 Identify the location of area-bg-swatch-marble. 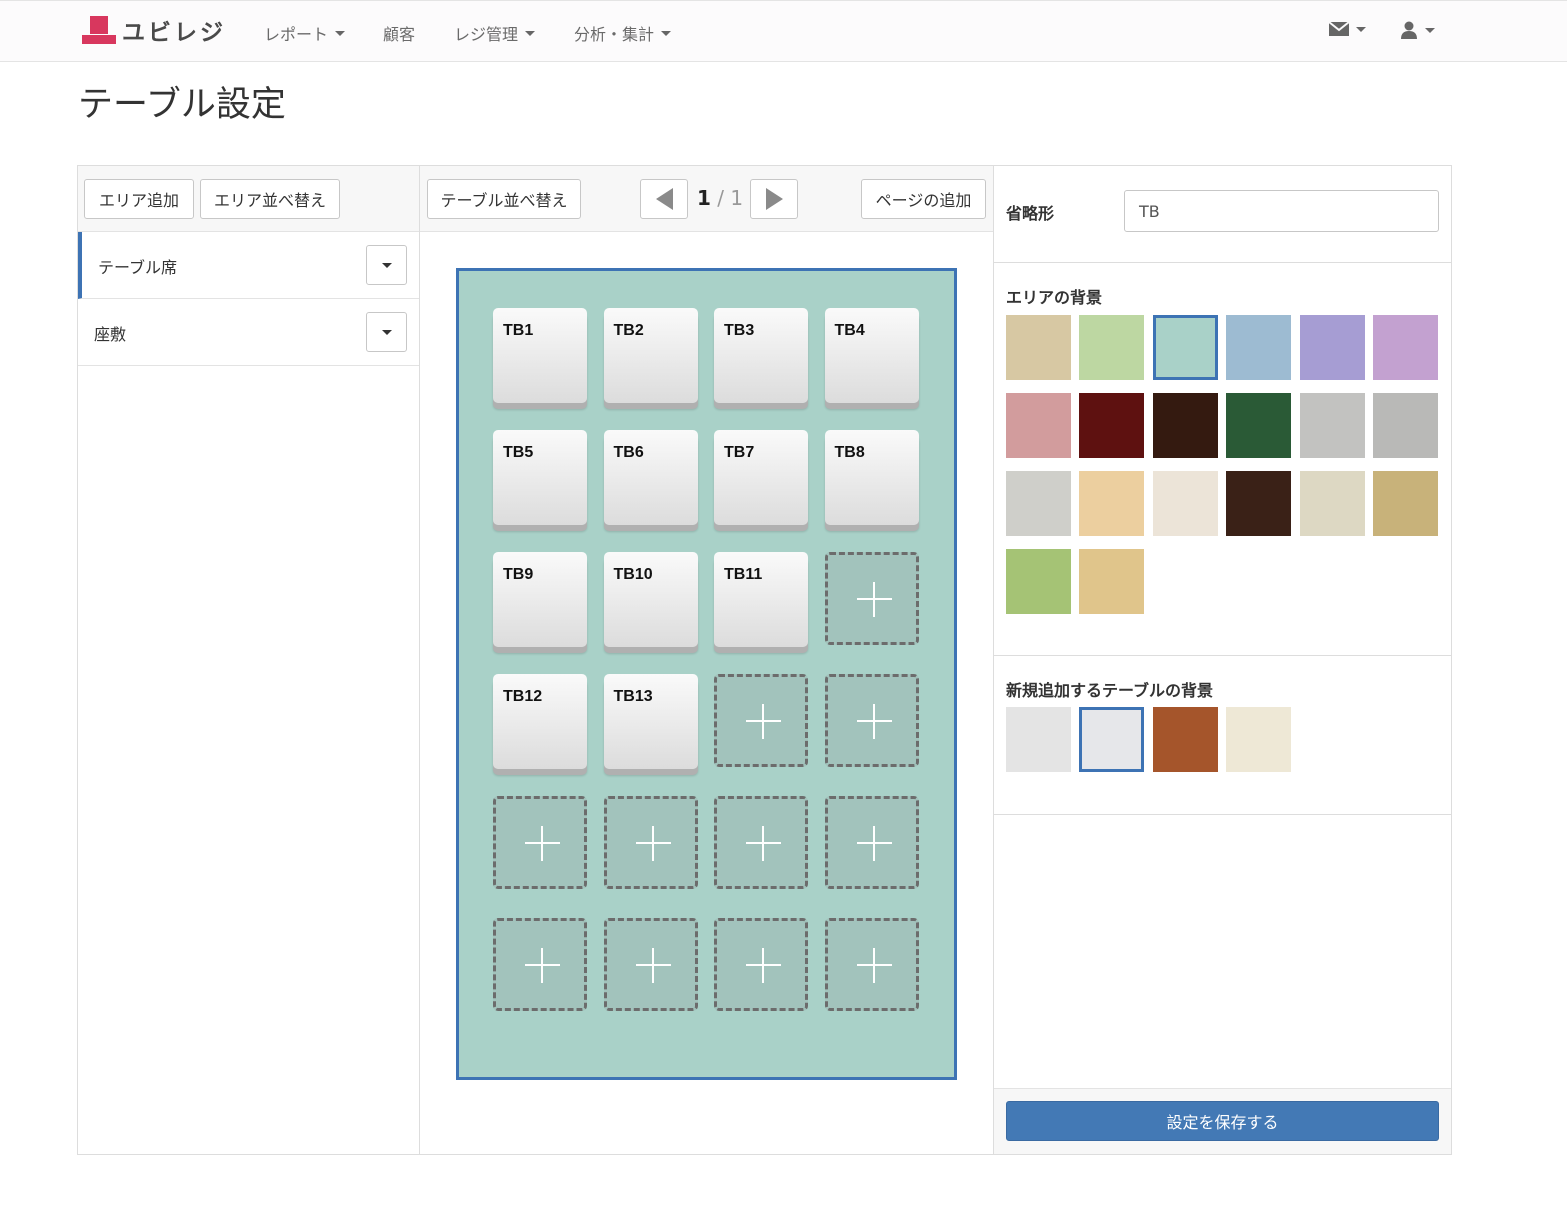
(1038, 503).